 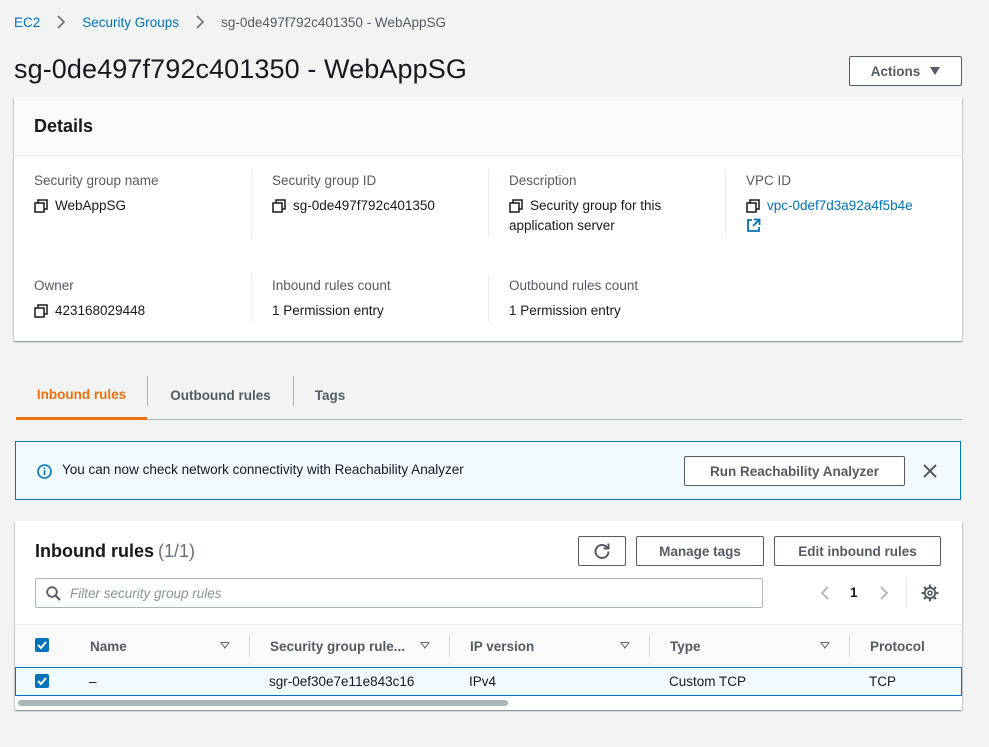 I want to click on tab-tags: Tags, so click(x=330, y=395).